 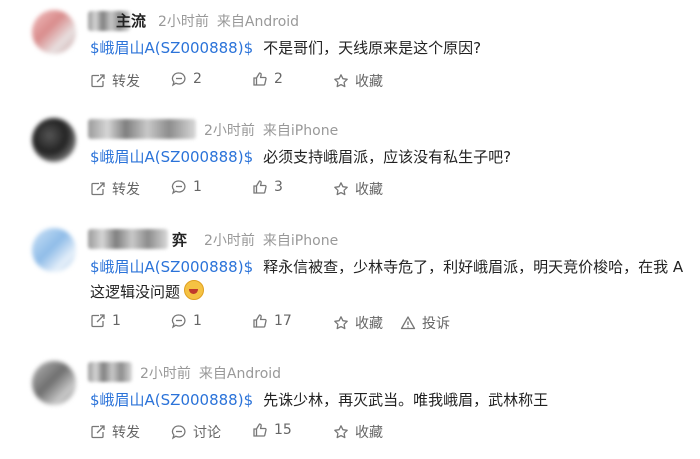 I want to click on like-button: 15, so click(x=272, y=430).